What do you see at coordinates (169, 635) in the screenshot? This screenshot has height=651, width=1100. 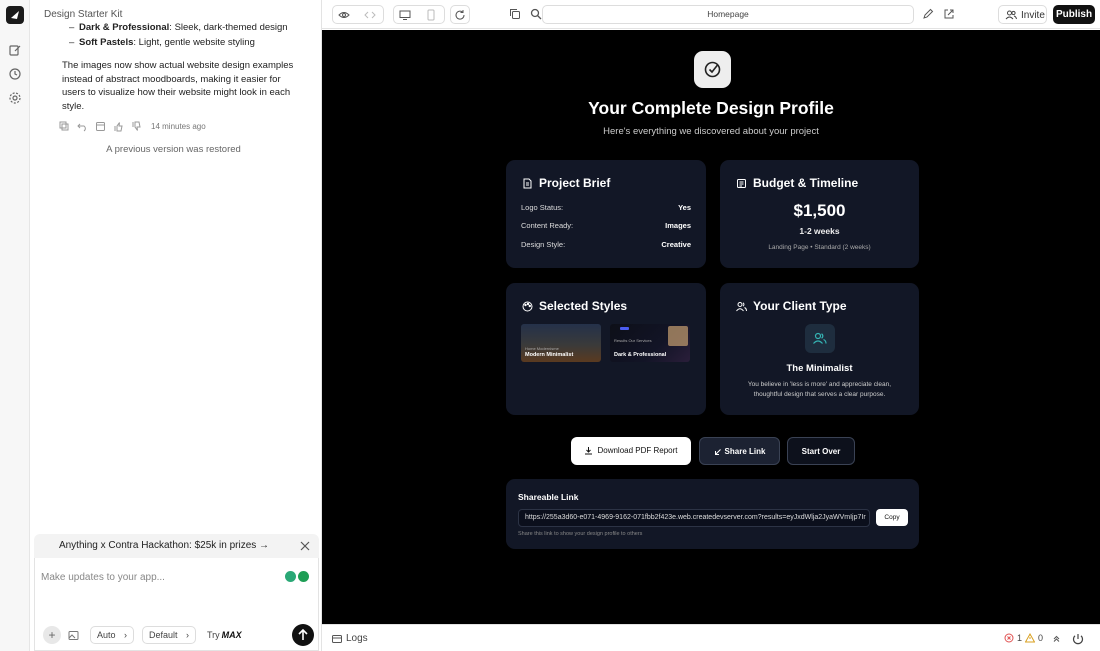 I see `mode-default-select: Default ›` at bounding box center [169, 635].